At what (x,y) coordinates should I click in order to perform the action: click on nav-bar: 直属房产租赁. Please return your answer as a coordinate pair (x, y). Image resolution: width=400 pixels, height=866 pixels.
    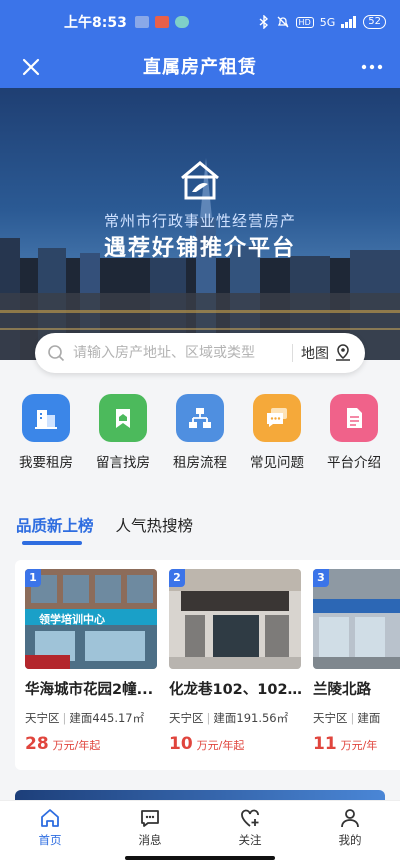
    Looking at the image, I should click on (200, 66).